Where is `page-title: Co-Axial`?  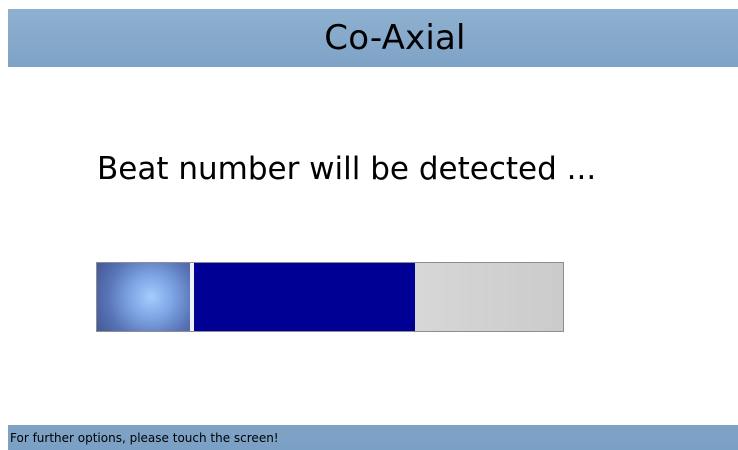 page-title: Co-Axial is located at coordinates (395, 38).